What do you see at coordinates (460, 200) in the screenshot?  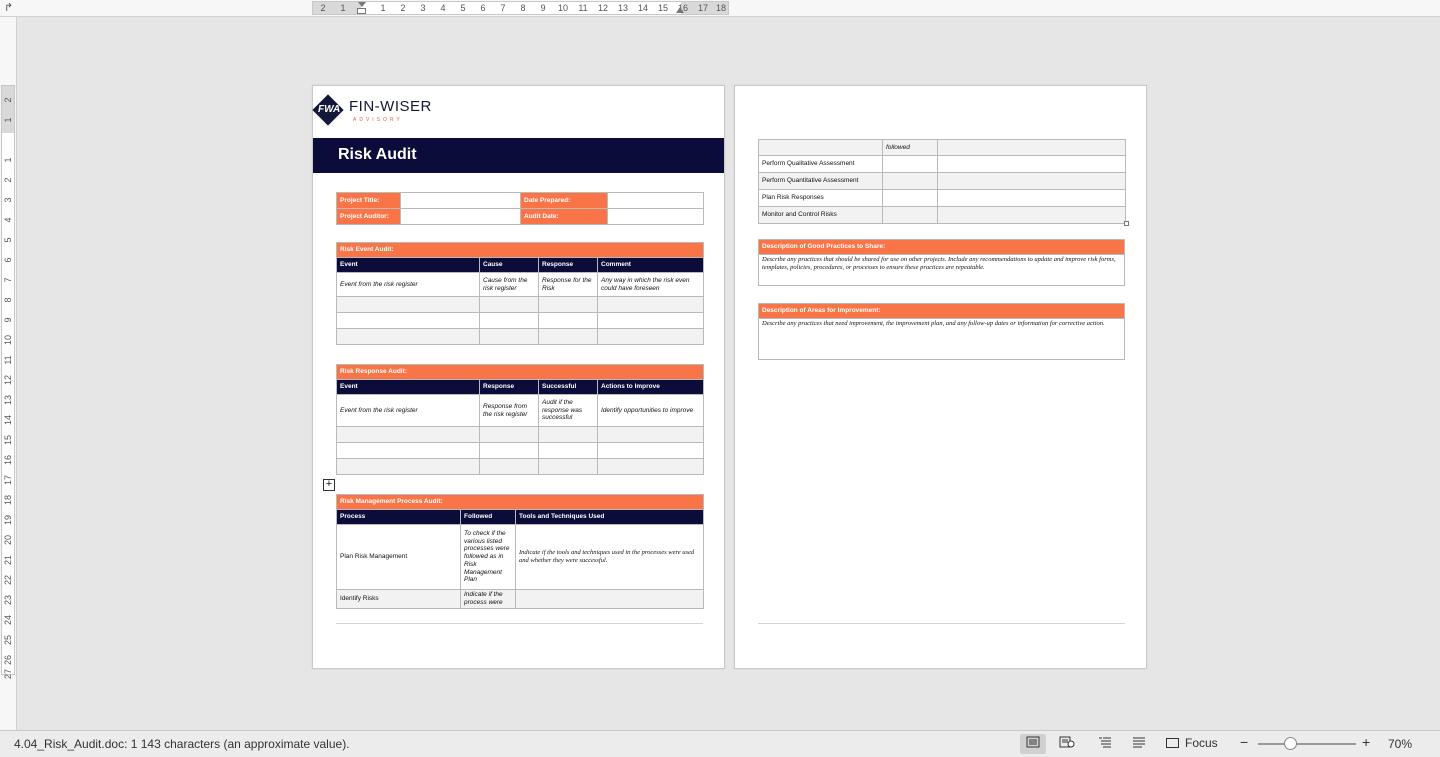 I see `project-title-field` at bounding box center [460, 200].